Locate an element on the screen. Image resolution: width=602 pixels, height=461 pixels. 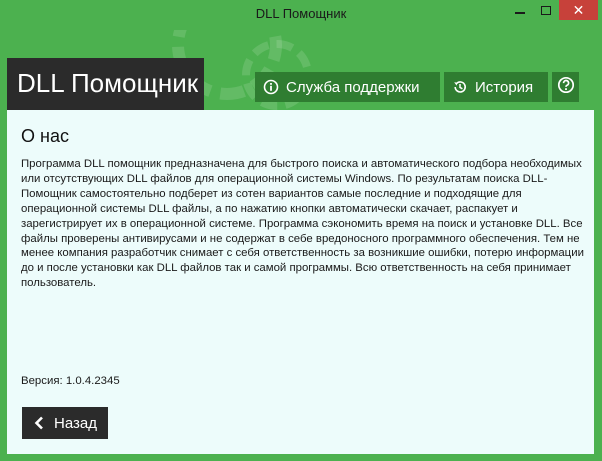
history-button-label: История is located at coordinates (504, 87).